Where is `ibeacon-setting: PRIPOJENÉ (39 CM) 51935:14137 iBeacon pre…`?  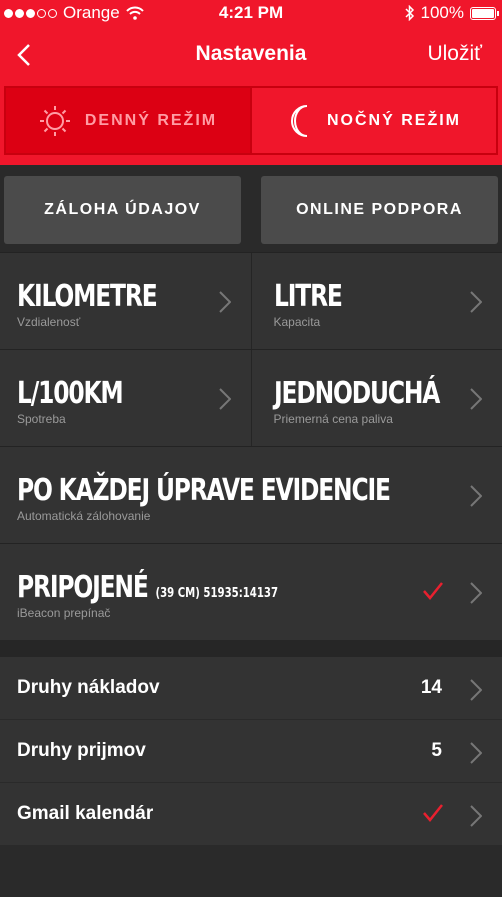 ibeacon-setting: PRIPOJENÉ (39 CM) 51935:14137 iBeacon pre… is located at coordinates (251, 592).